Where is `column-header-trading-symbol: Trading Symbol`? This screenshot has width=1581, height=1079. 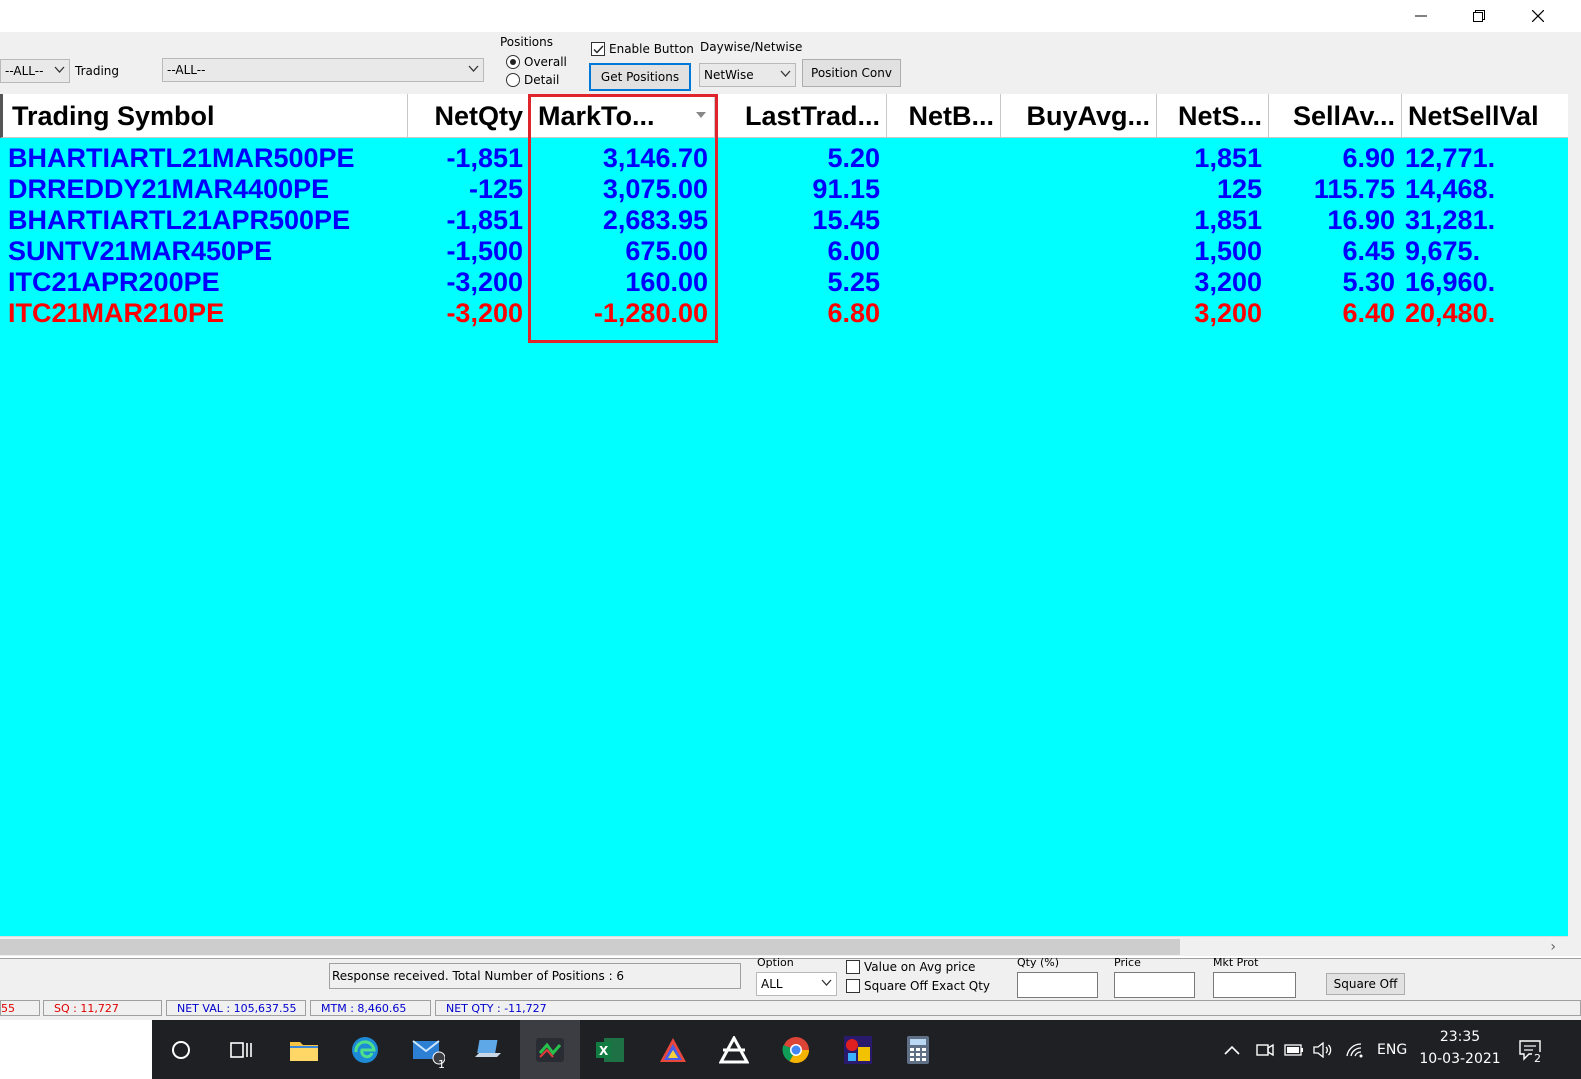
column-header-trading-symbol: Trading Symbol is located at coordinates (205, 116).